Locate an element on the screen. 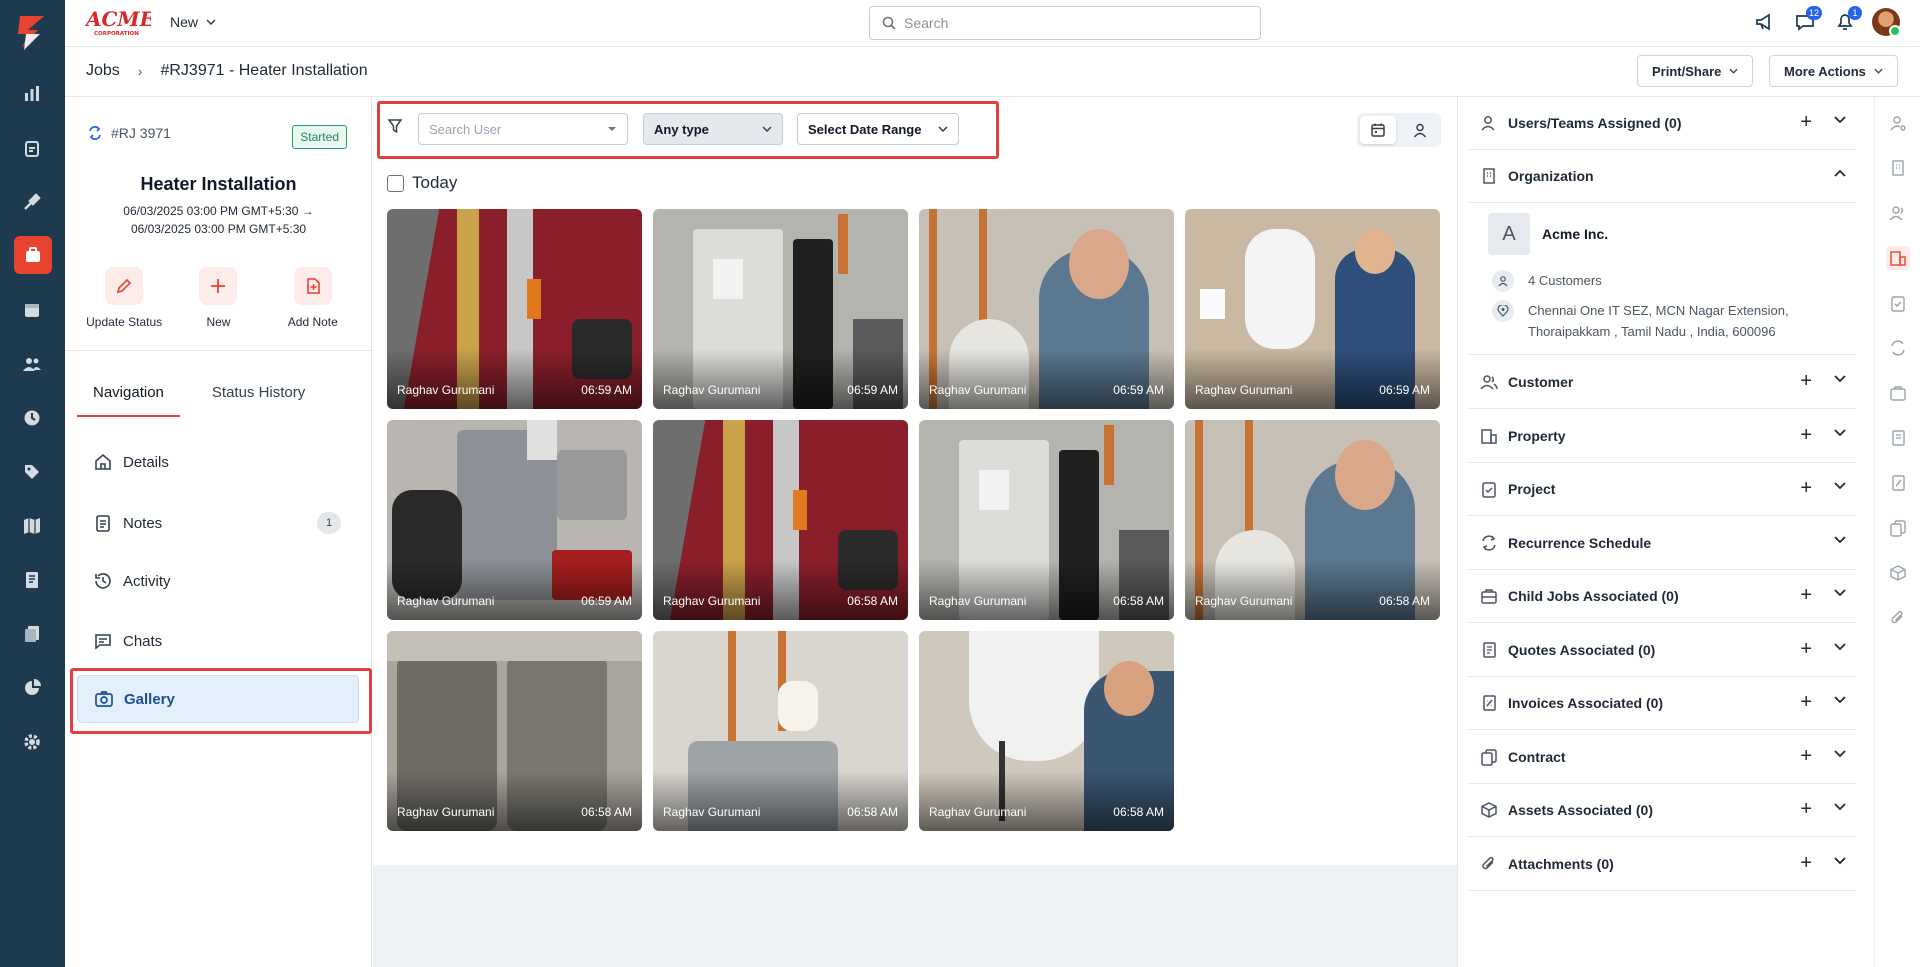 Image resolution: width=1920 pixels, height=967 pixels. tab-navigation: Navigation is located at coordinates (128, 400).